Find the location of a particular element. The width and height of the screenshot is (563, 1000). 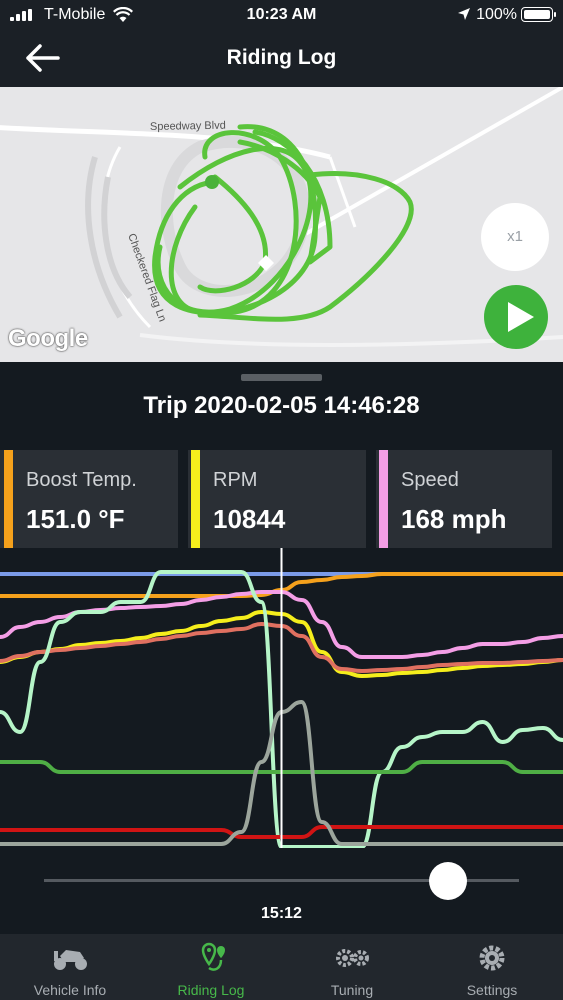

tab-settings: Settings is located at coordinates (492, 967).